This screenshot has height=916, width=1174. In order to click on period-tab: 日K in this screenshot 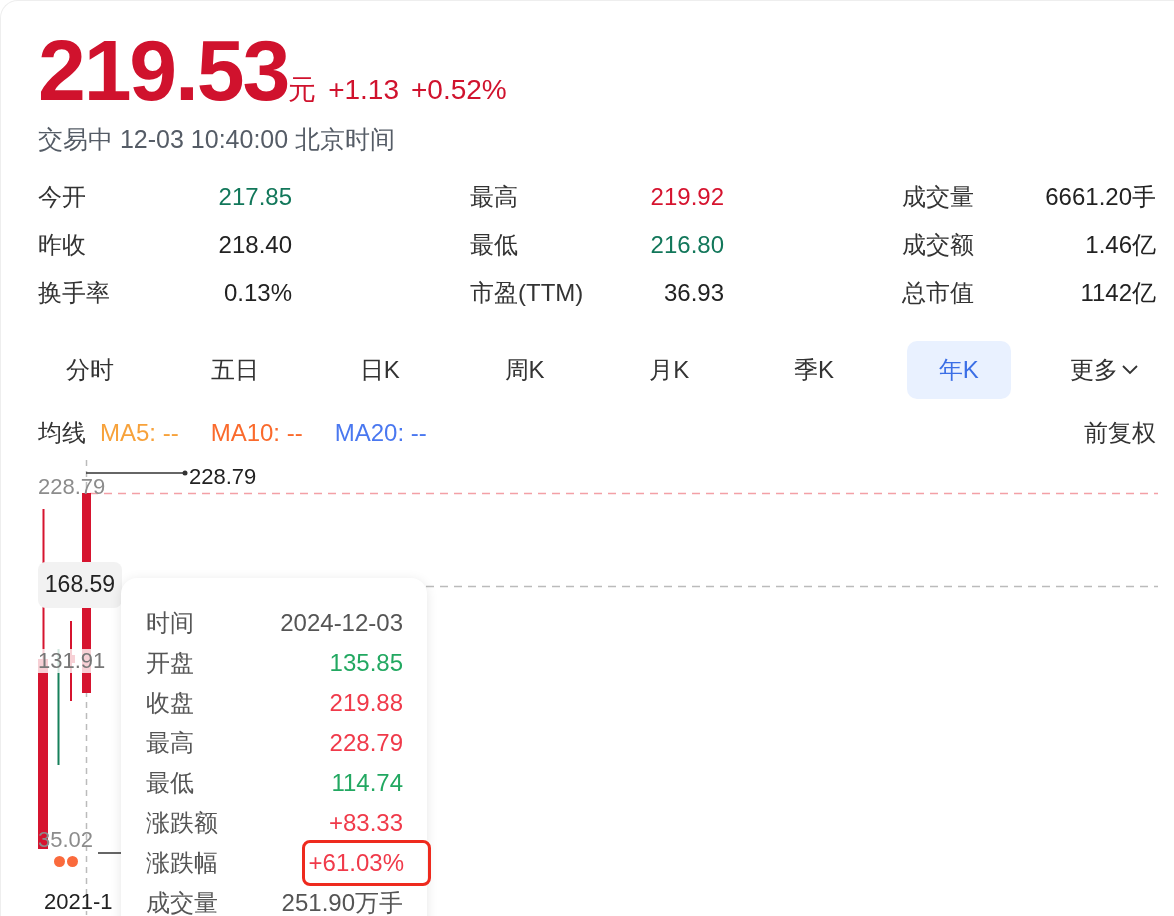, I will do `click(380, 369)`.